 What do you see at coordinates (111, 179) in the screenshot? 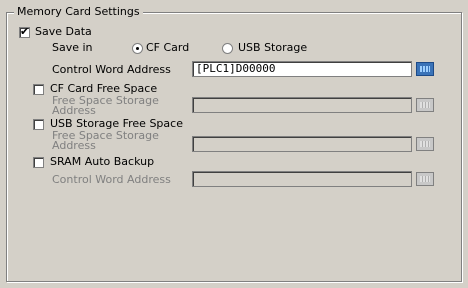
I see `sram-control-word-address-label: Control Word Address` at bounding box center [111, 179].